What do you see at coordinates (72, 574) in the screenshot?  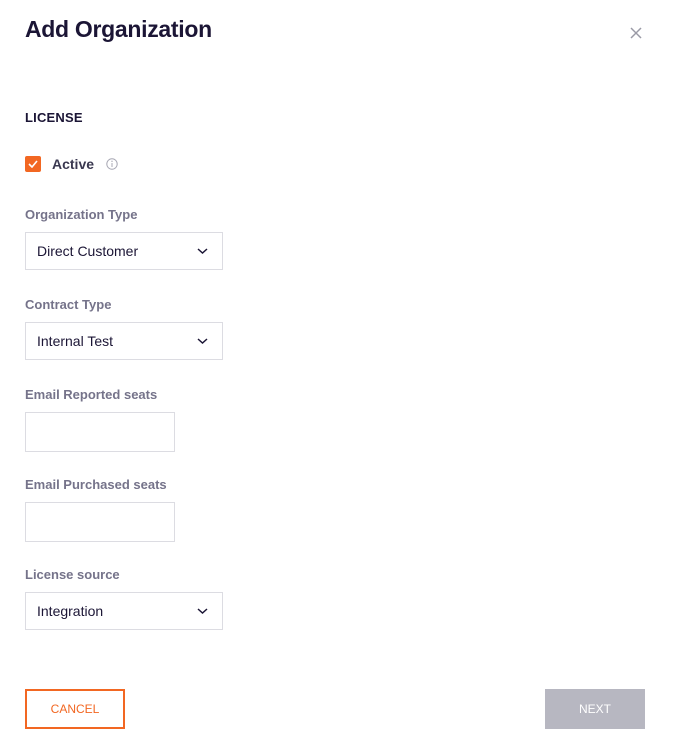 I see `license-source-label: License source` at bounding box center [72, 574].